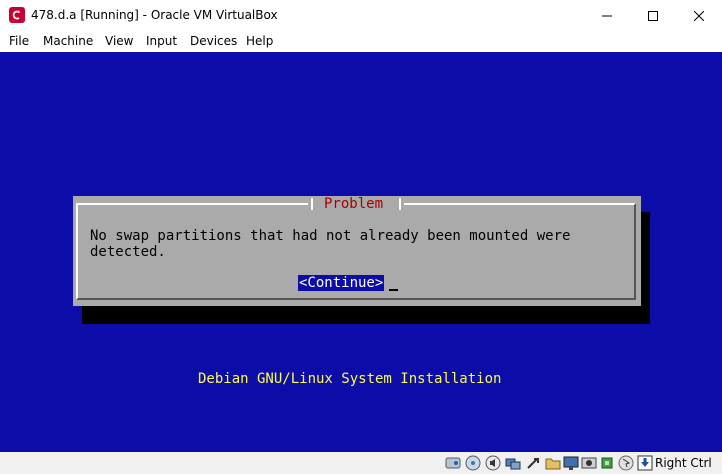 The height and width of the screenshot is (474, 722). Describe the element at coordinates (400, 204) in the screenshot. I see `title-right-tick` at that location.